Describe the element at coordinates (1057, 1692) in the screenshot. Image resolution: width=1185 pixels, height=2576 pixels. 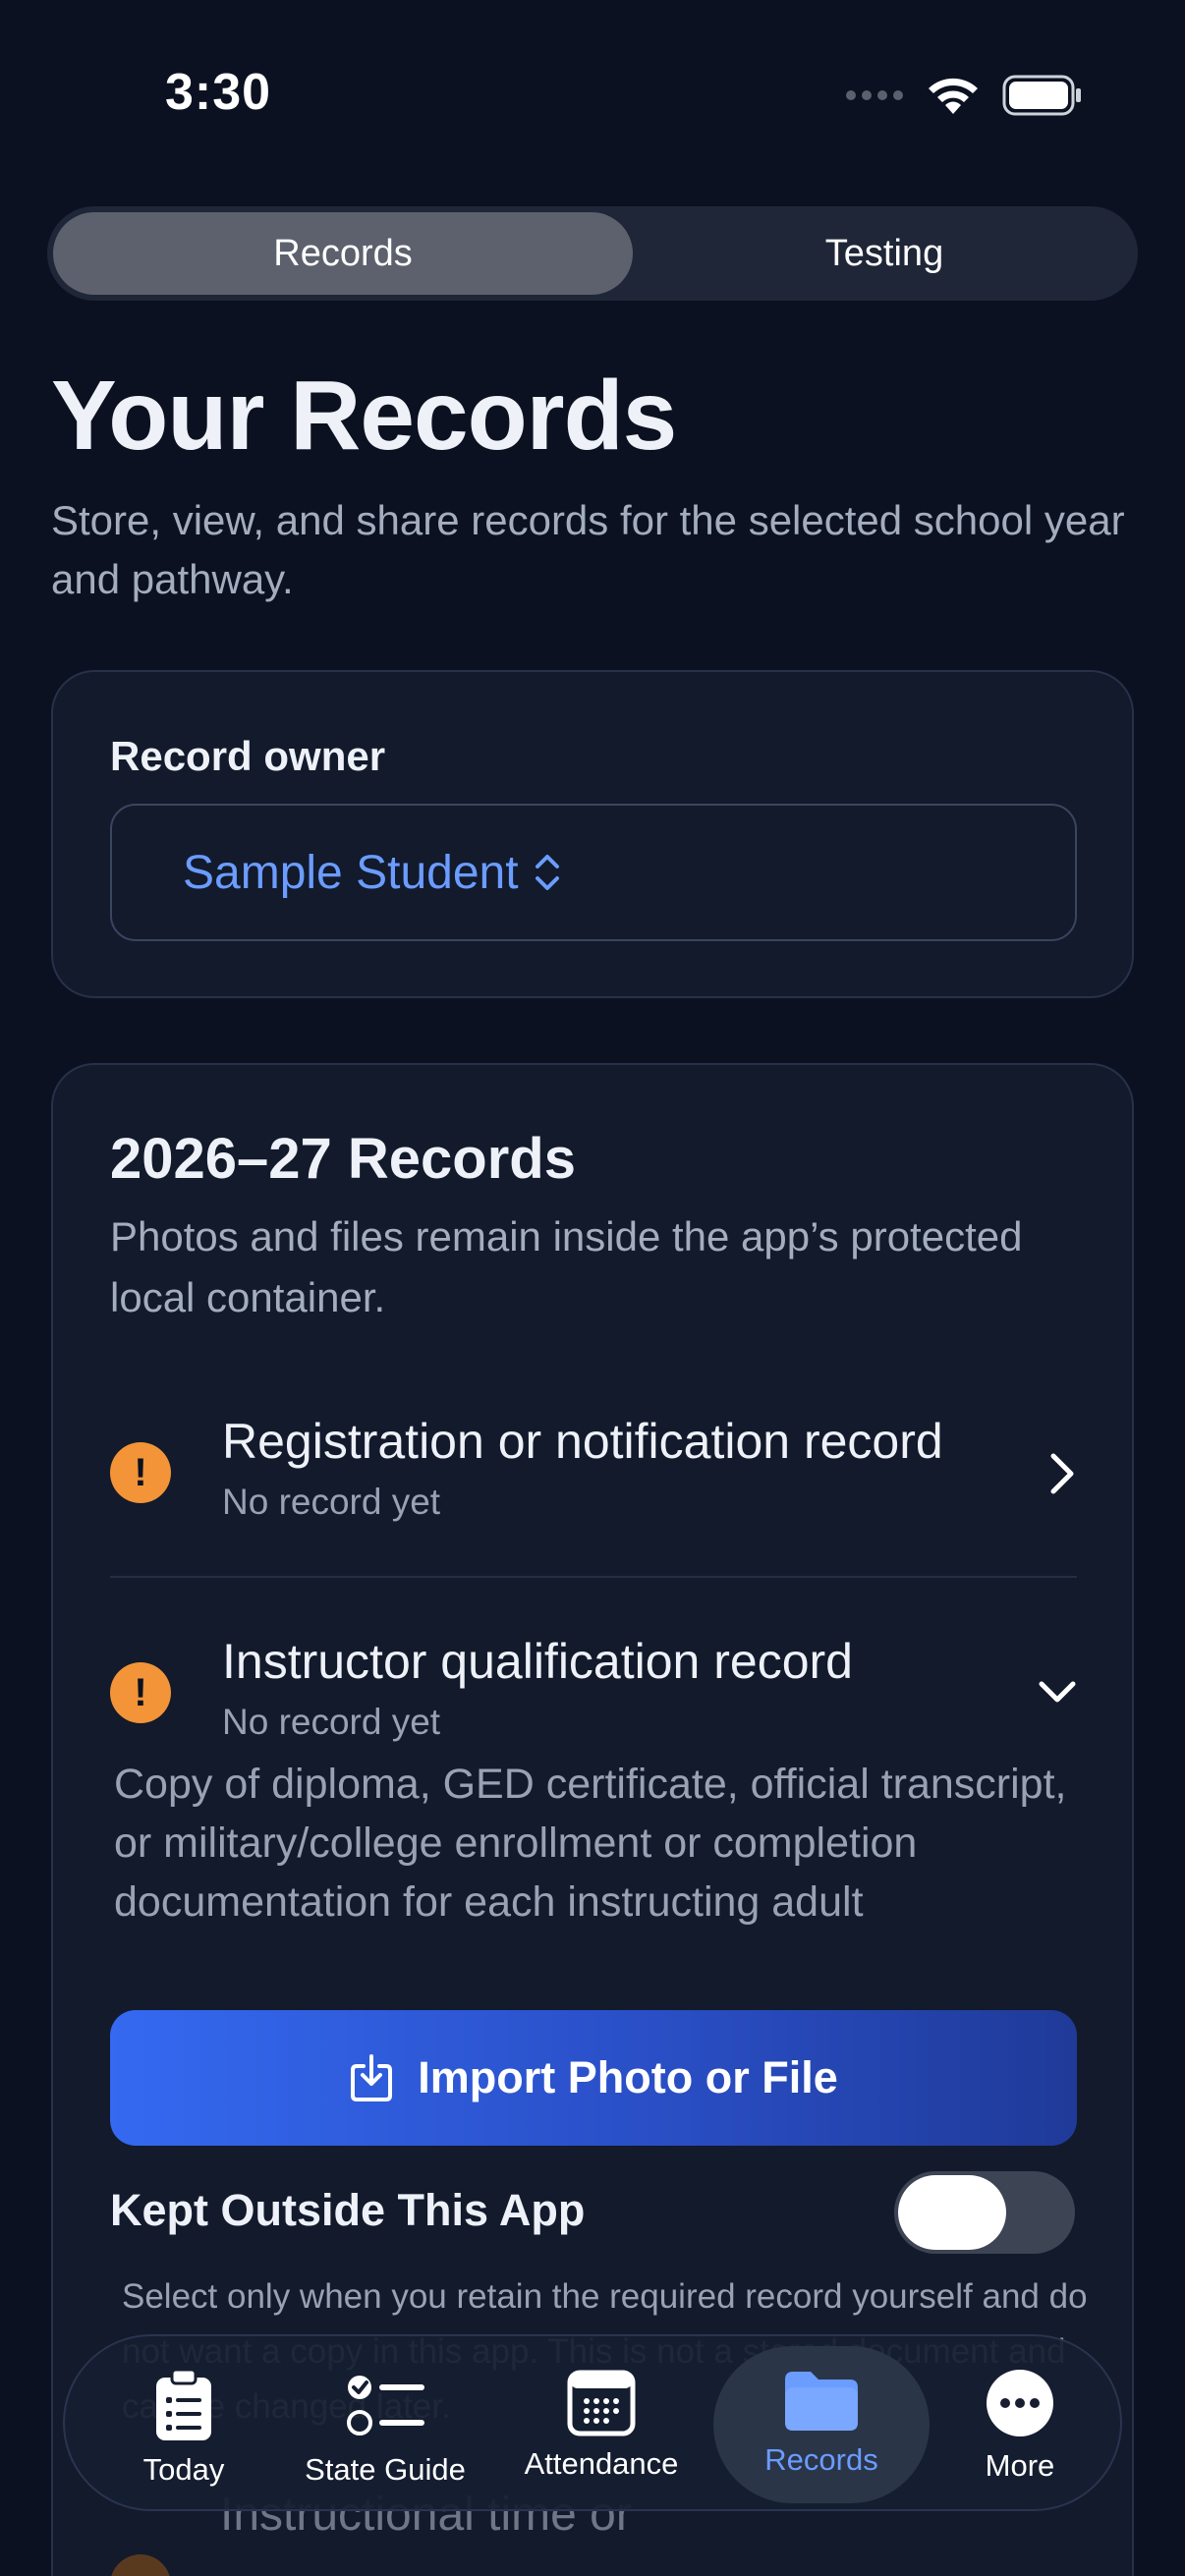
I see `chevron-down-icon` at that location.